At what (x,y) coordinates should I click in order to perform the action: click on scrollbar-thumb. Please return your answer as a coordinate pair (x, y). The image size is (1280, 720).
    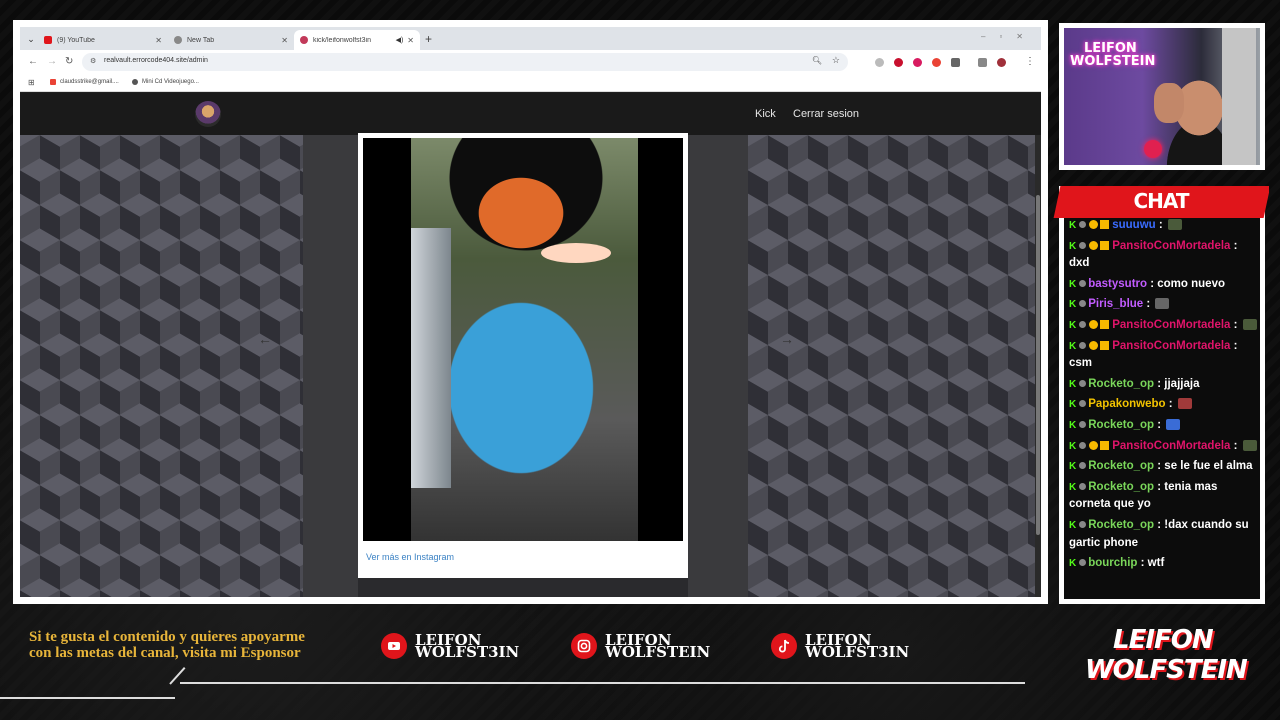
    Looking at the image, I should click on (1038, 365).